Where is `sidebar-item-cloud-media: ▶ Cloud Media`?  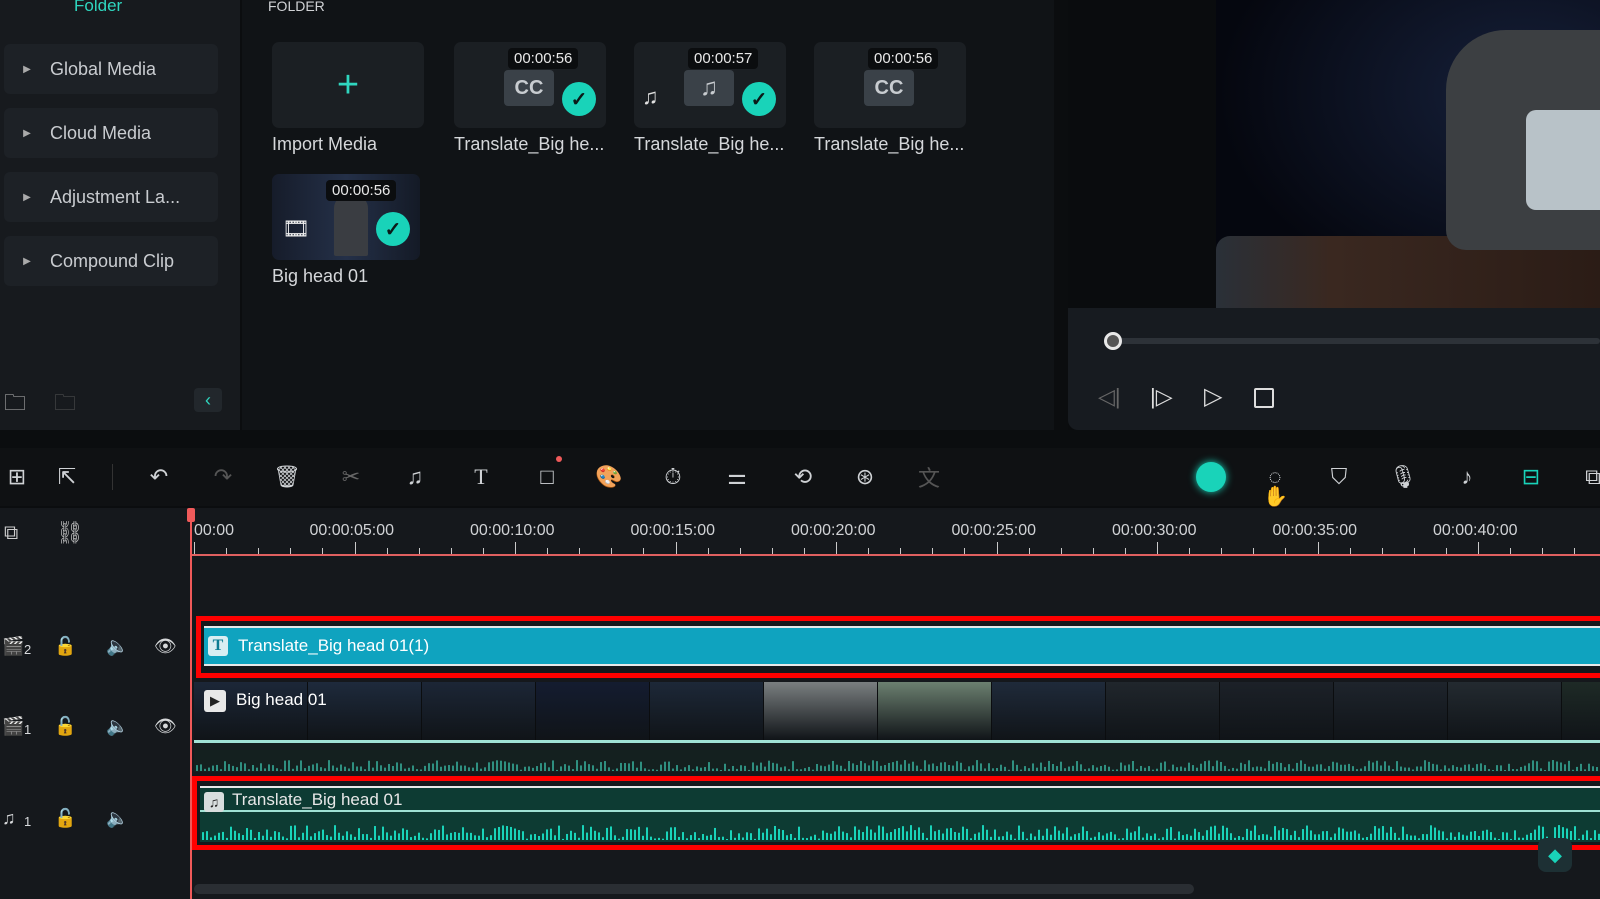
sidebar-item-cloud-media: ▶ Cloud Media is located at coordinates (111, 133).